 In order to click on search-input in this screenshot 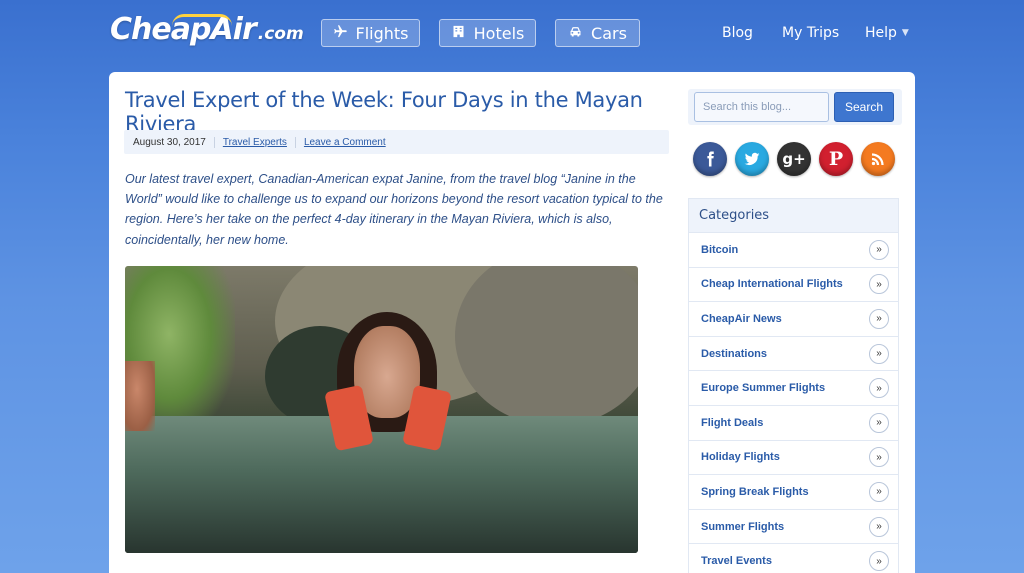, I will do `click(761, 107)`.